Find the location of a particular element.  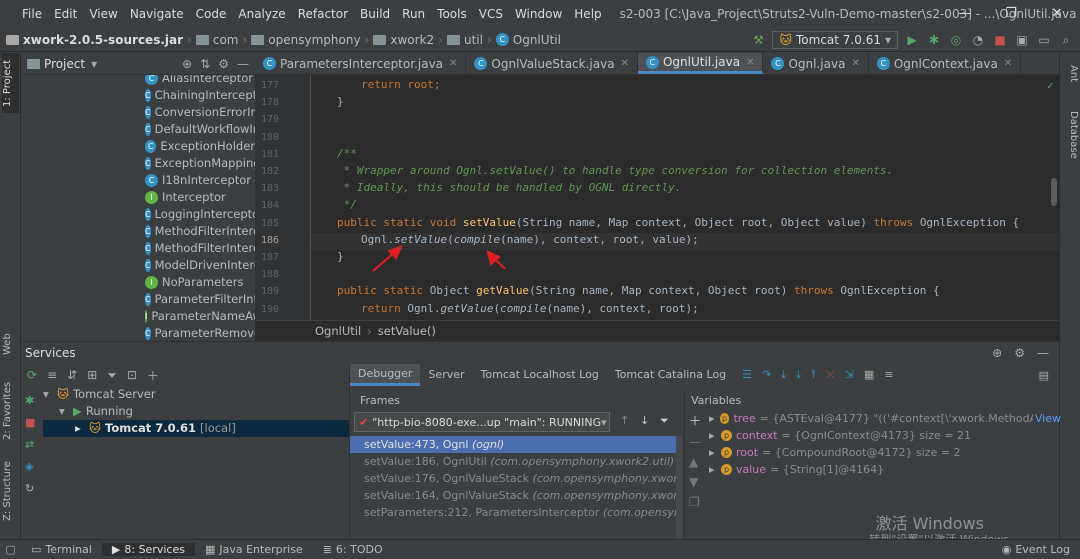

event-log-tool-button: ◉ Event Log is located at coordinates (1036, 549).